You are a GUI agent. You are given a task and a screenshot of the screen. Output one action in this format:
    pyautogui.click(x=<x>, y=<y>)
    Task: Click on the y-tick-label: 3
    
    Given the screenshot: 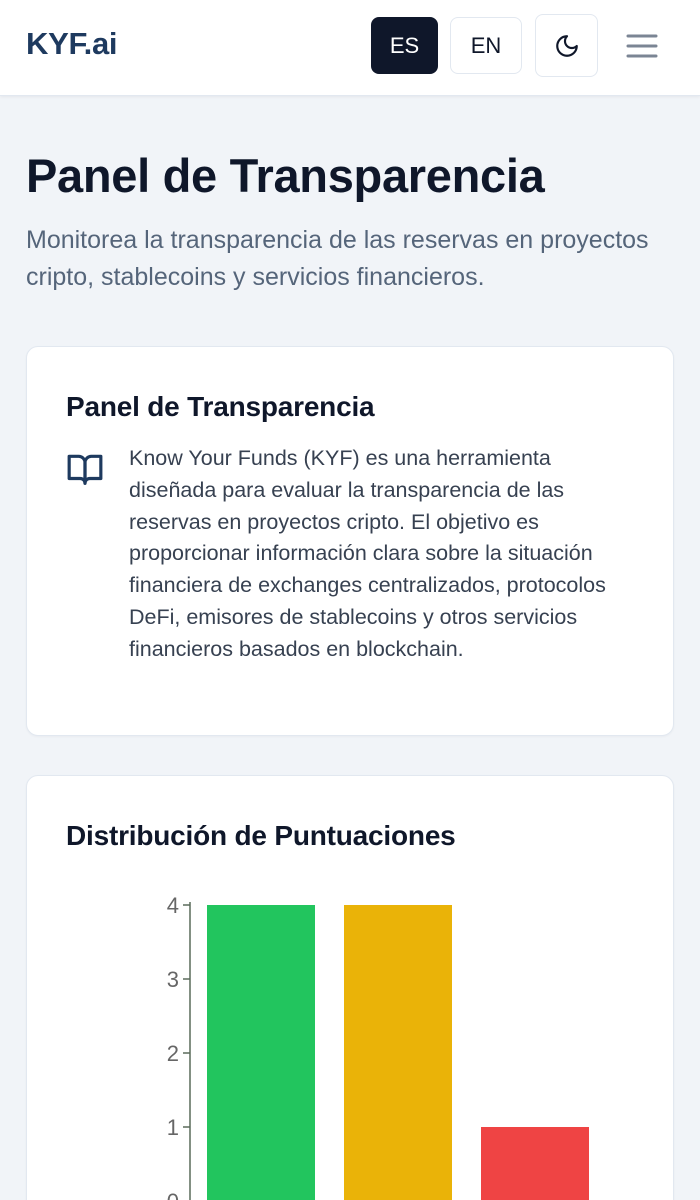 What is the action you would take?
    pyautogui.click(x=173, y=979)
    